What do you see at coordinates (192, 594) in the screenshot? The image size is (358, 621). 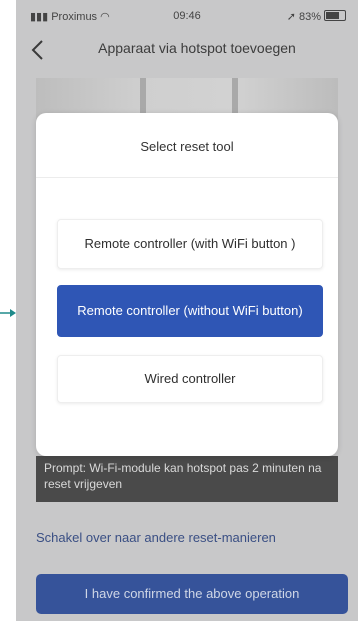 I see `confirm-button: I have confirmed the above operation` at bounding box center [192, 594].